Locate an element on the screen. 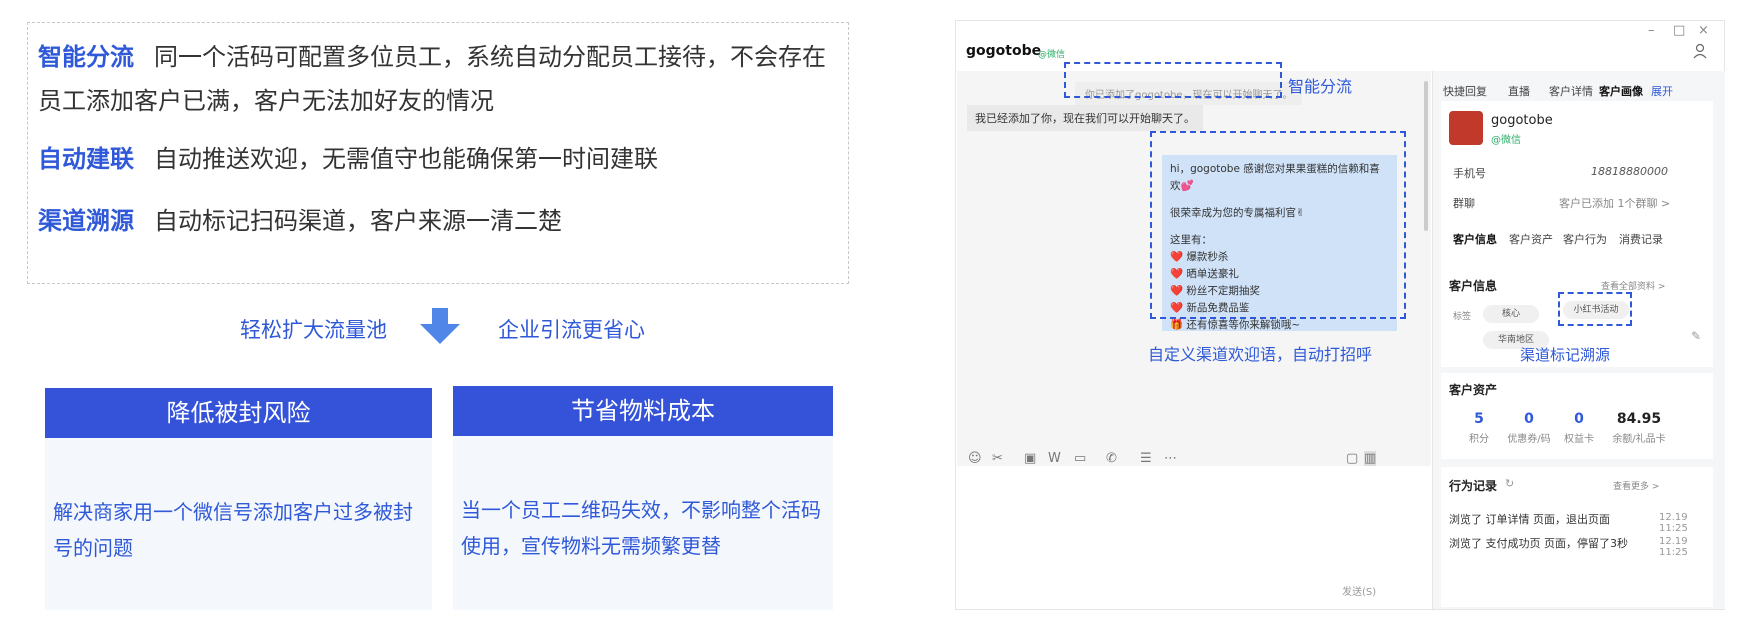 This screenshot has height=634, width=1755. behavior-row: 浏览了 支付成功页 页面，停留了3秒 is located at coordinates (1538, 543).